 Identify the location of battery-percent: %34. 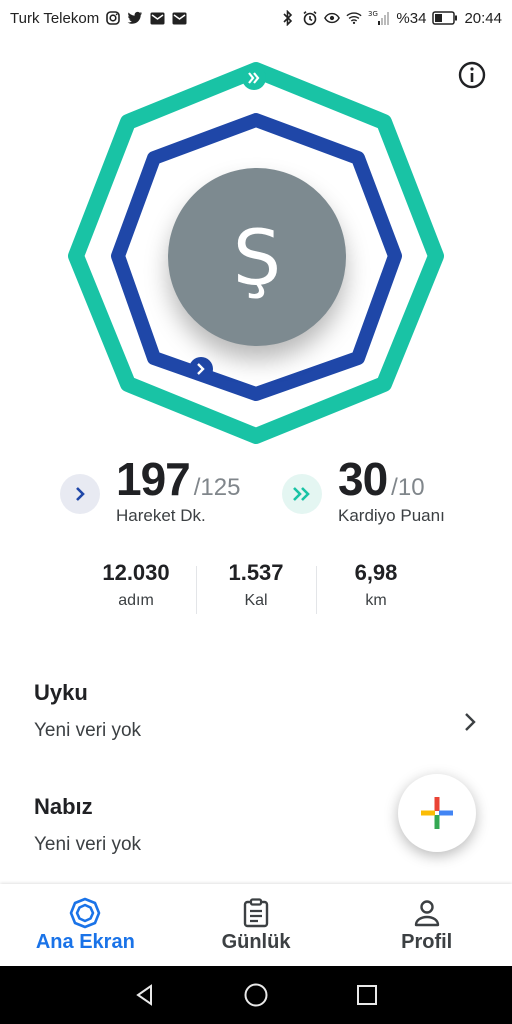
(411, 18).